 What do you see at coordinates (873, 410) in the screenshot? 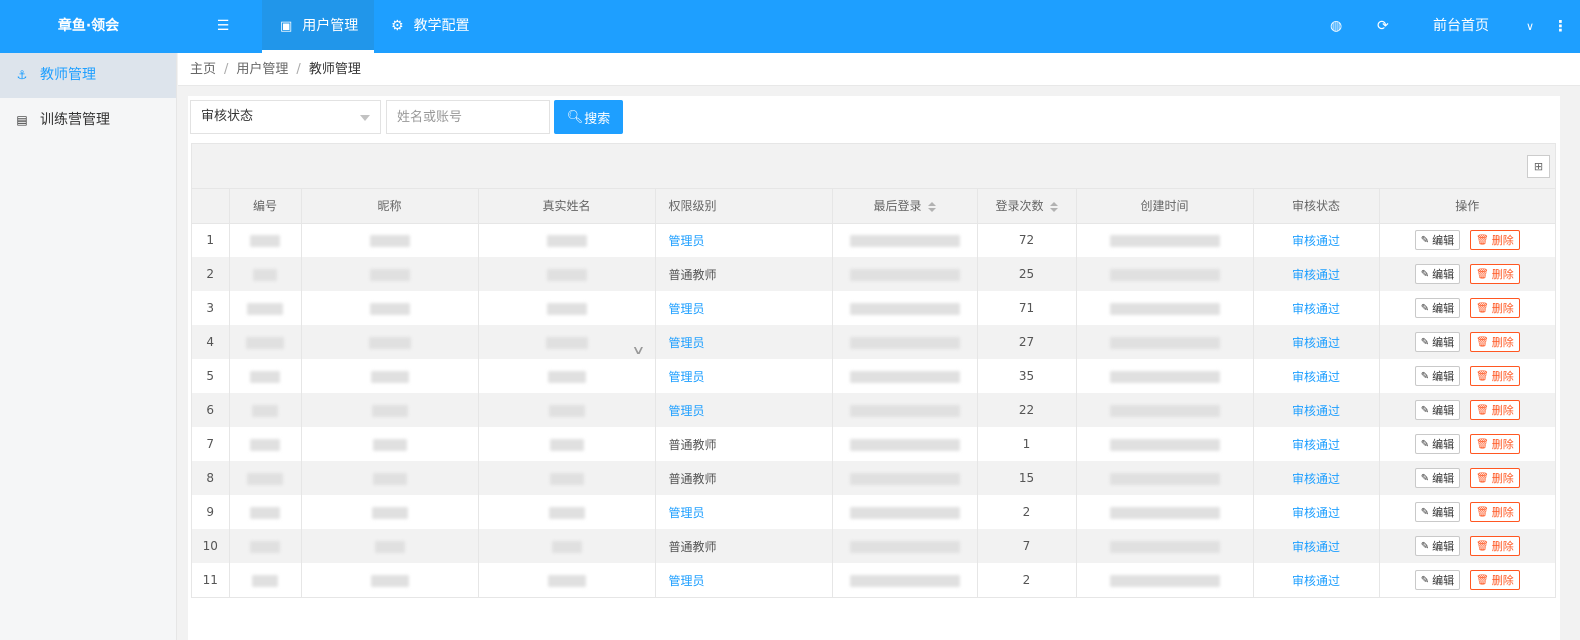
I see `table-row: 6 管理员 22 审核通过 ✎ 编辑 🗑︎ 删除` at bounding box center [873, 410].